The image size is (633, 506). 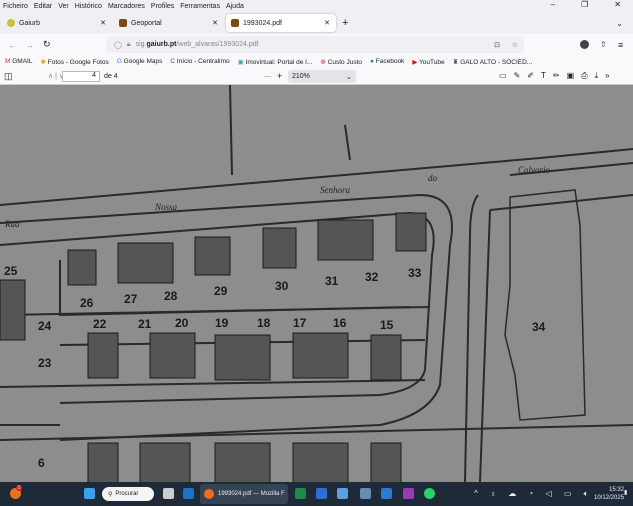 What do you see at coordinates (428, 62) in the screenshot?
I see `bookmark-youtube: ▶ YouTube` at bounding box center [428, 62].